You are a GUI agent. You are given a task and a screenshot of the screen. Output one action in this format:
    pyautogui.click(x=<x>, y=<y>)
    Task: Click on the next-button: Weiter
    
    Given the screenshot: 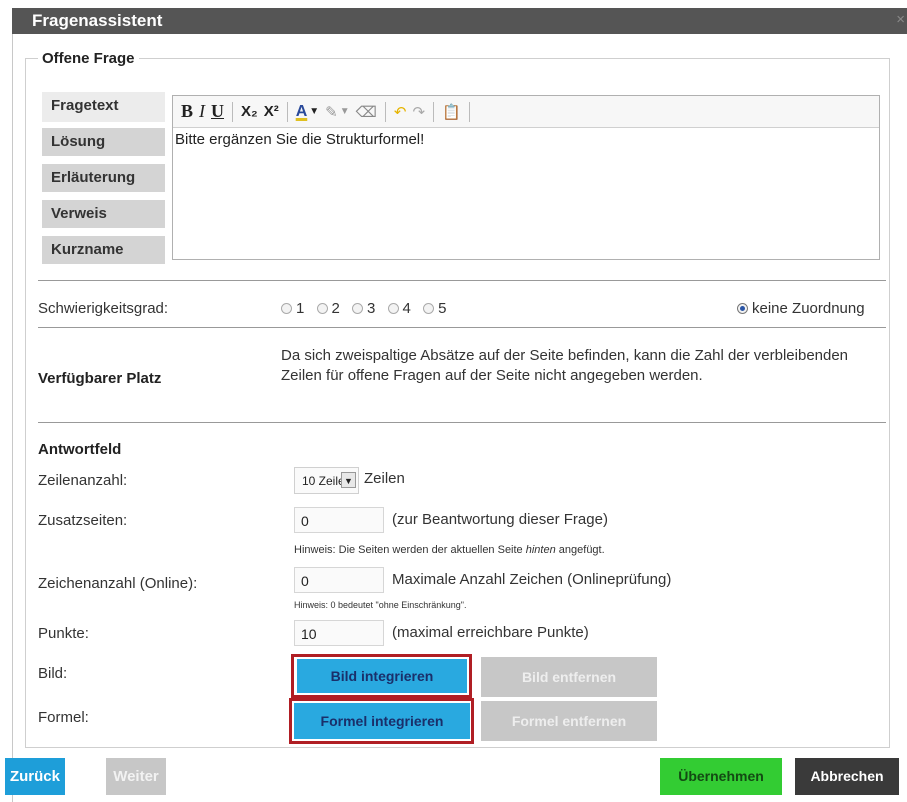 What is the action you would take?
    pyautogui.click(x=136, y=776)
    